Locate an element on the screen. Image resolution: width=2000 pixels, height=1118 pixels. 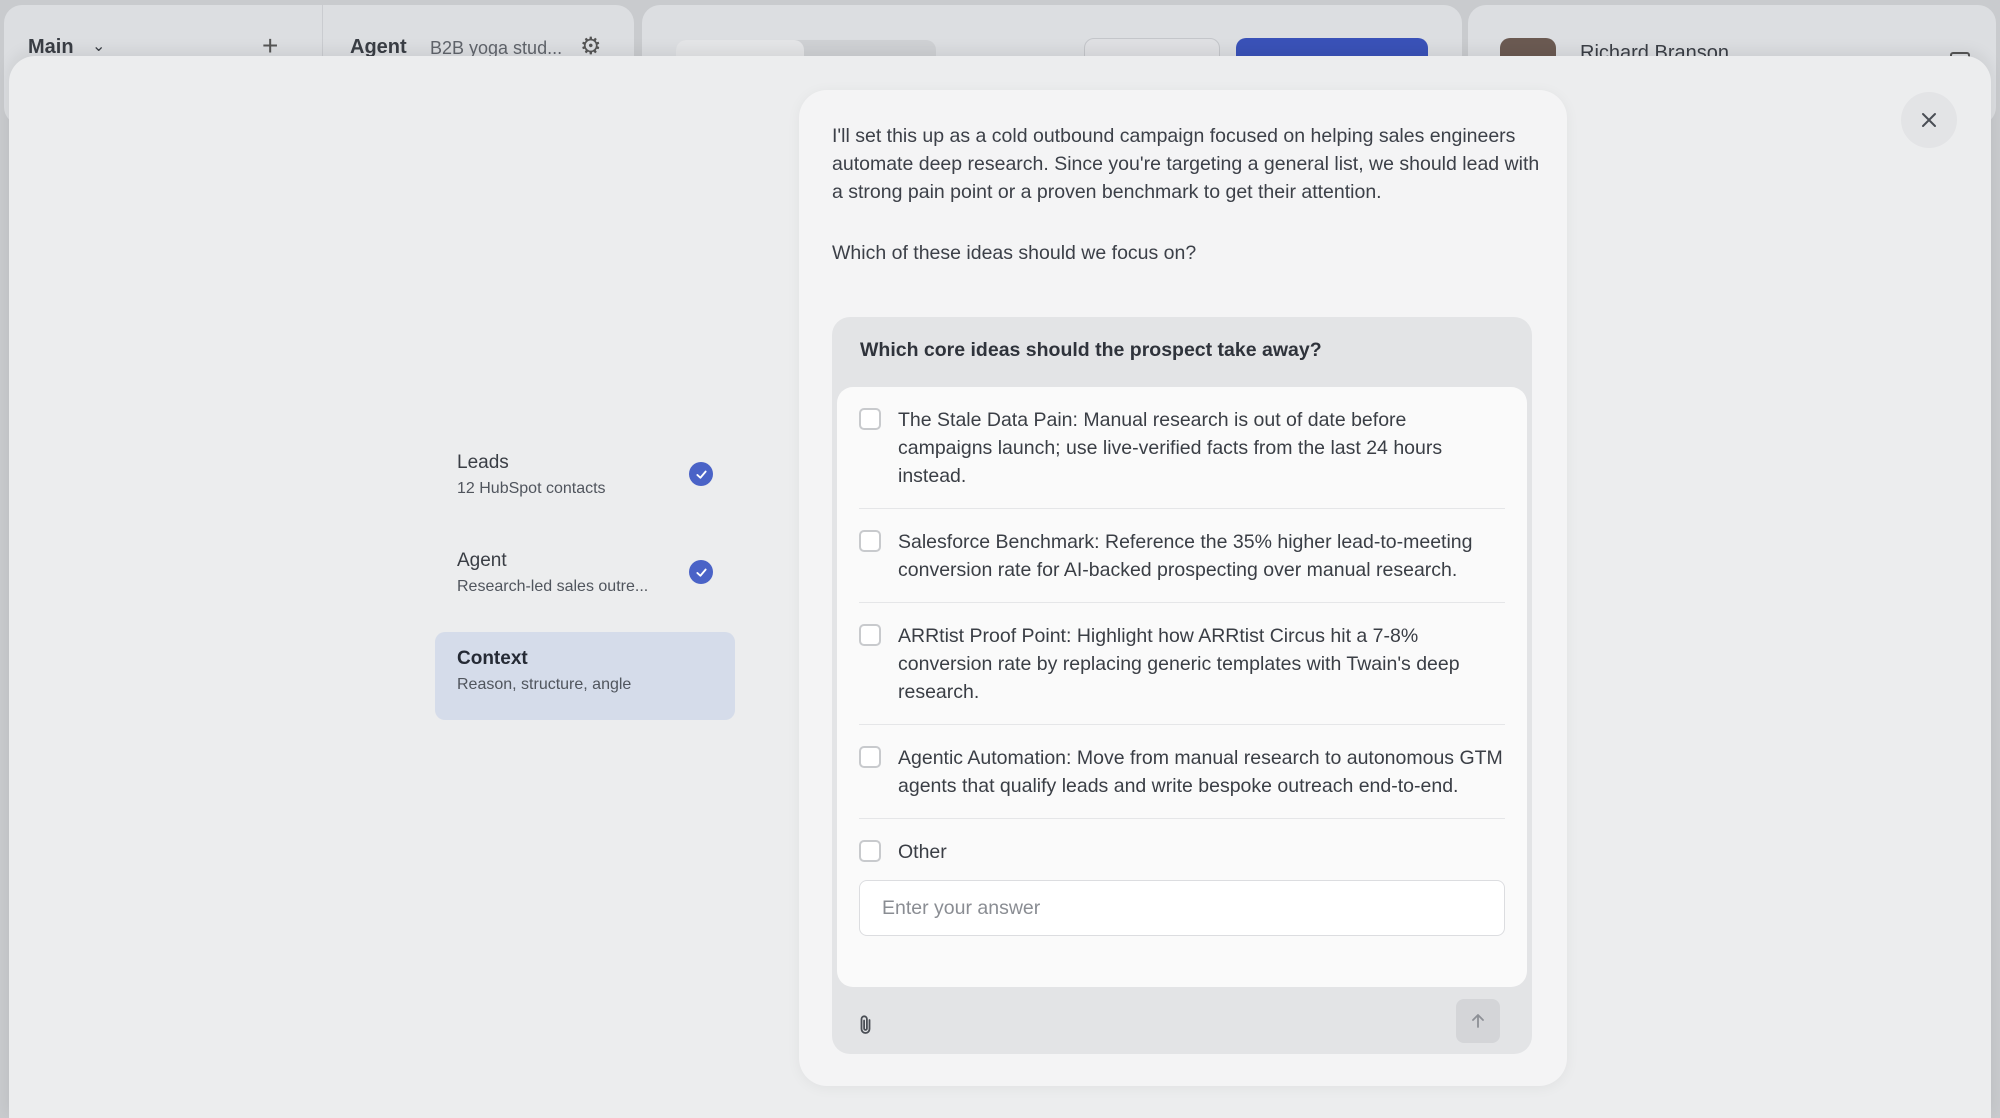
step-subtitle: 12 HubSpot contacts is located at coordinates (531, 488).